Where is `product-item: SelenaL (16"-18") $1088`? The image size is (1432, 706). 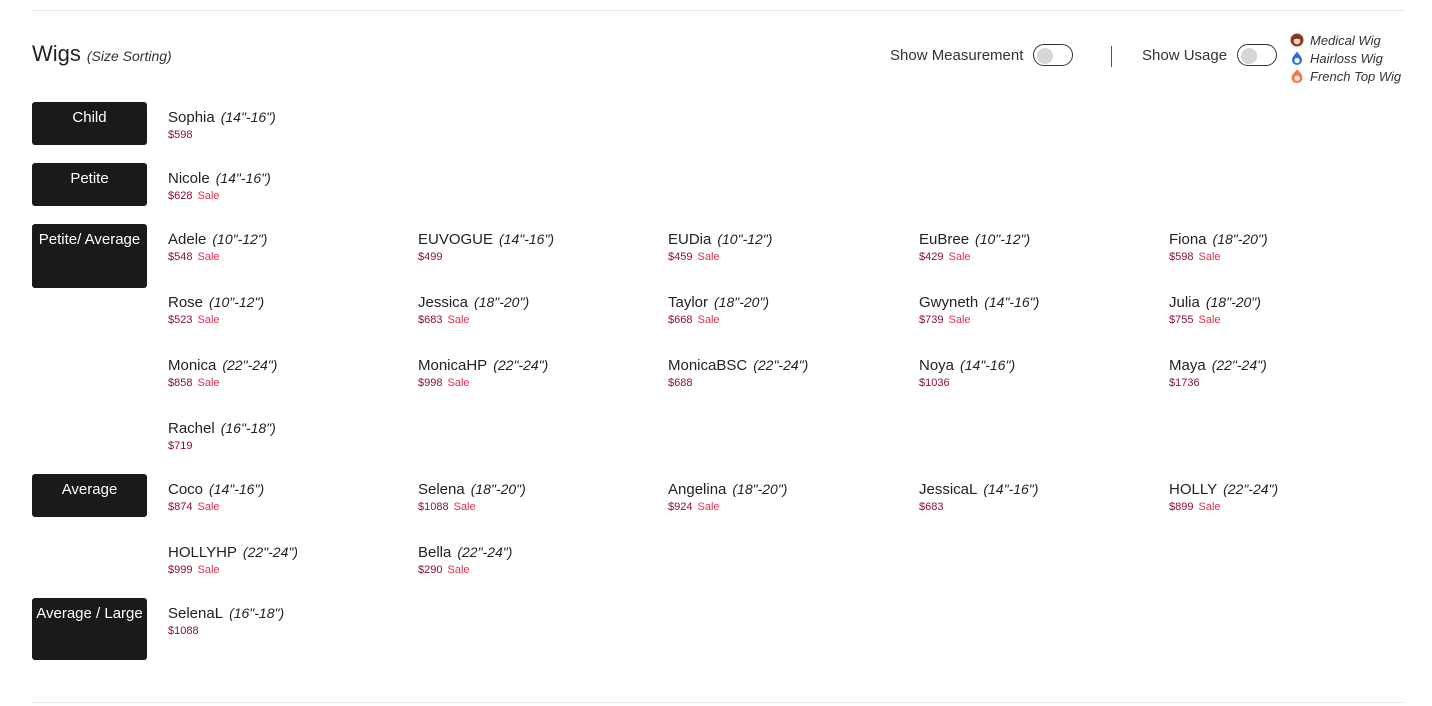 product-item: SelenaL (16"-18") $1088 is located at coordinates (226, 621).